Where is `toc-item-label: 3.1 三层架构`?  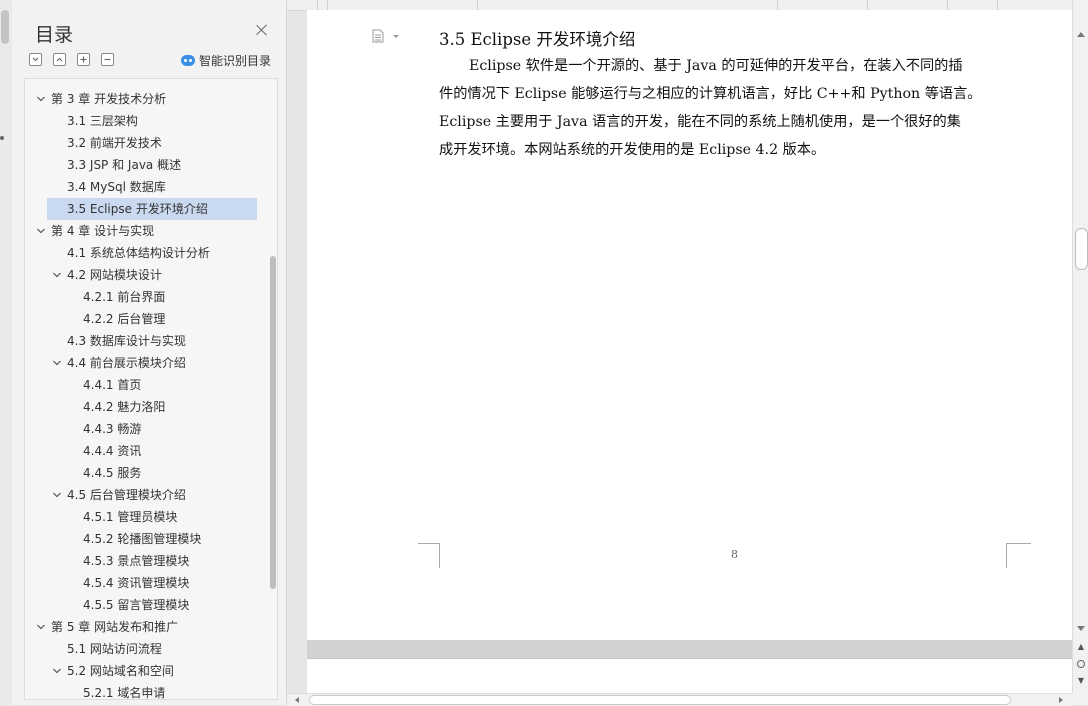
toc-item-label: 3.1 三层架构 is located at coordinates (102, 121).